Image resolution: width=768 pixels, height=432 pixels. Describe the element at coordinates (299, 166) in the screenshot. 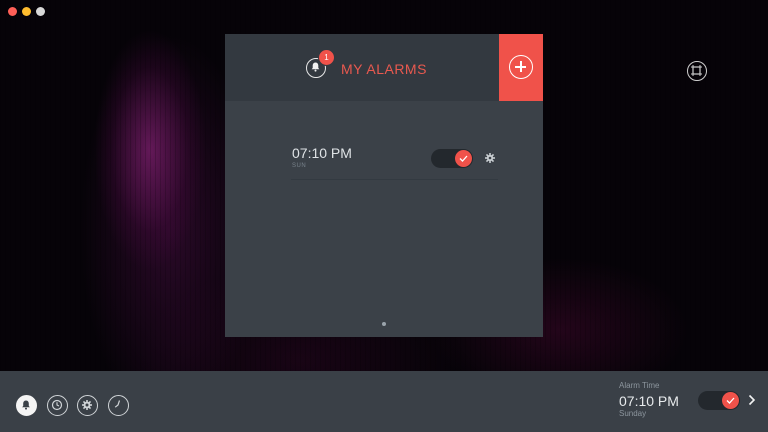

I see `alarm-day: SUN` at that location.